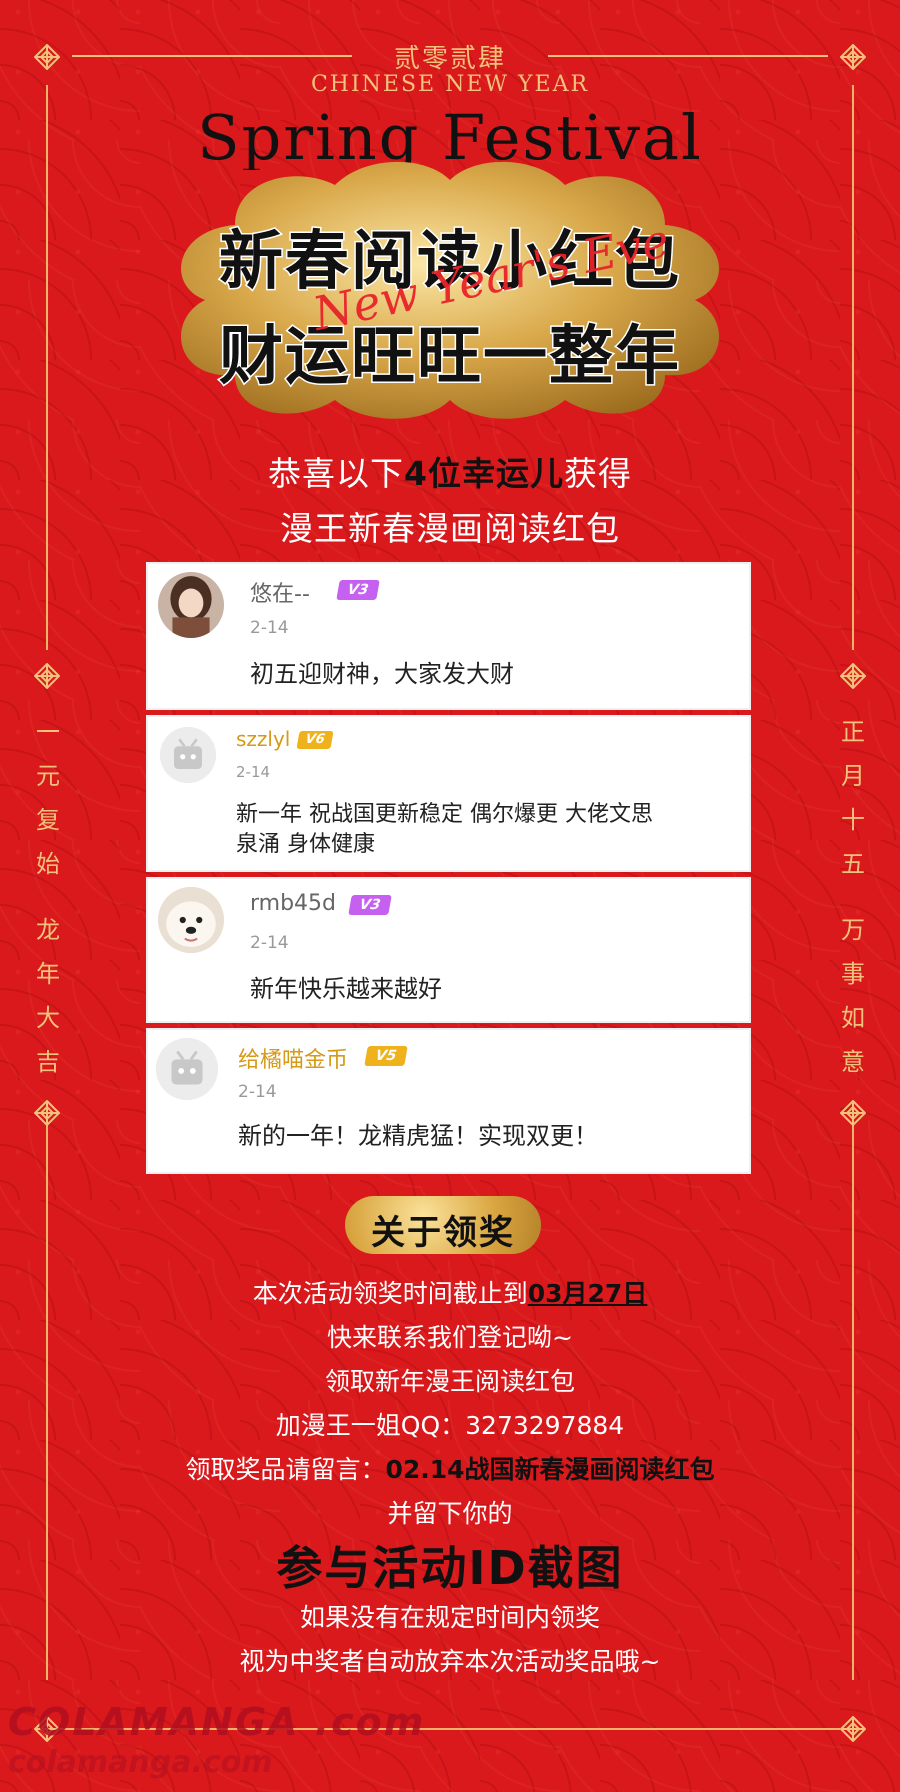  What do you see at coordinates (336, 473) in the screenshot?
I see `congrats-prefix: 恭喜以下` at bounding box center [336, 473].